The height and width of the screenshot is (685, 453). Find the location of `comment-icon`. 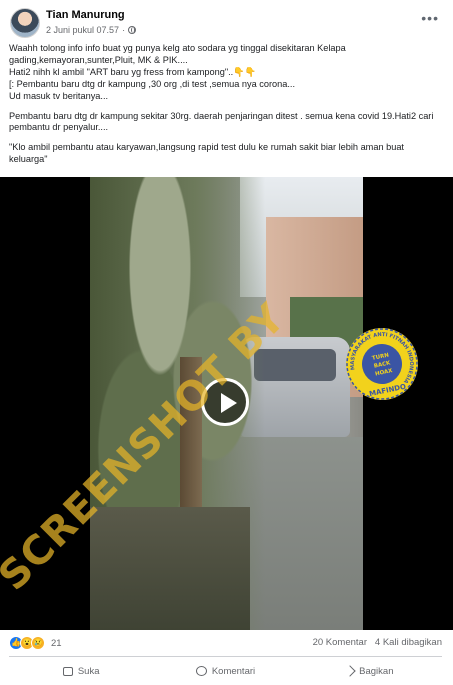

comment-icon is located at coordinates (201, 671).